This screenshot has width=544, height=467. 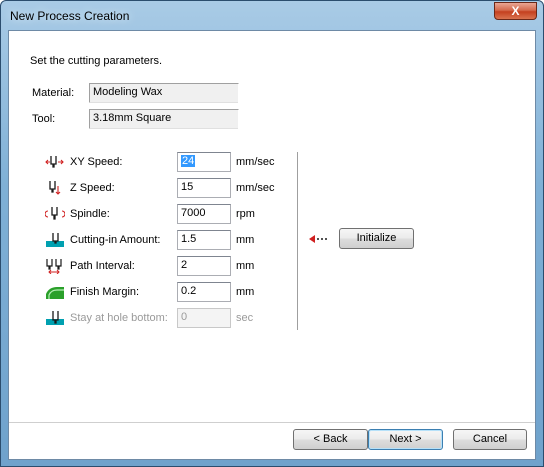 What do you see at coordinates (245, 214) in the screenshot?
I see `spindle-unit: rpm` at bounding box center [245, 214].